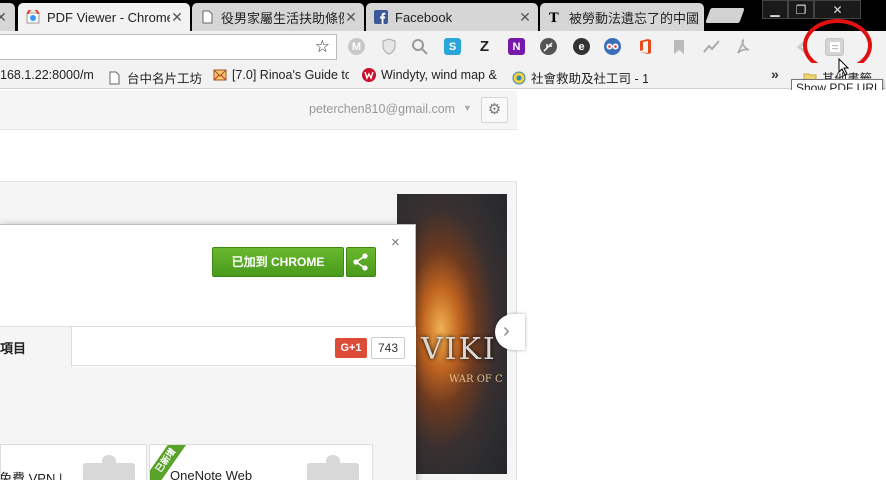 The height and width of the screenshot is (480, 886). What do you see at coordinates (322, 47) in the screenshot?
I see `star-icon: ☆` at bounding box center [322, 47].